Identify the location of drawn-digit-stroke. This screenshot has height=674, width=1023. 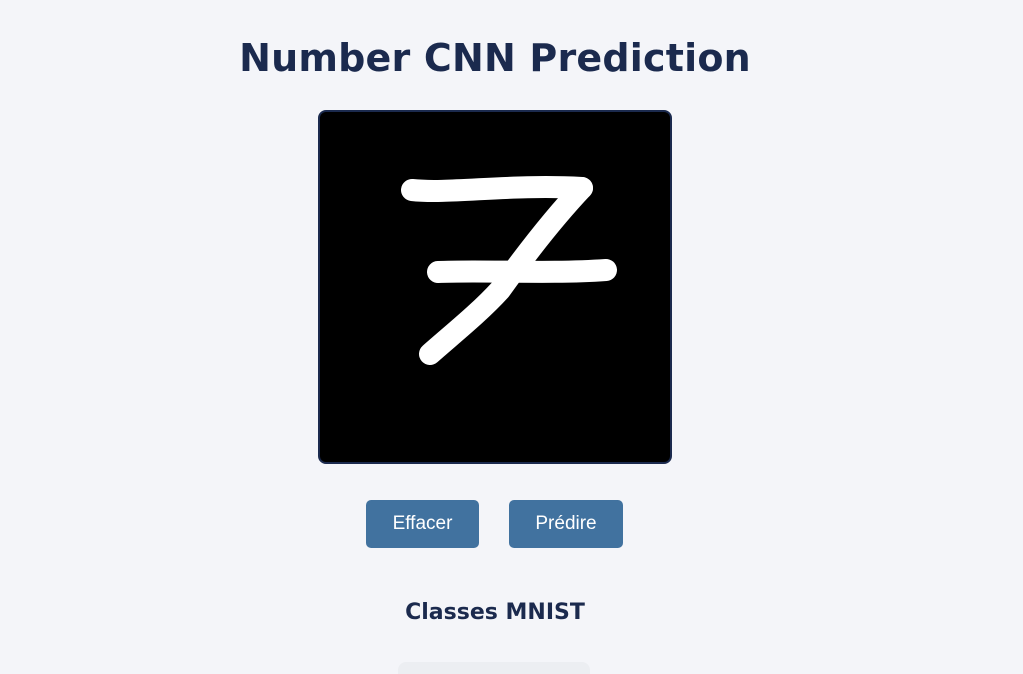
(509, 270).